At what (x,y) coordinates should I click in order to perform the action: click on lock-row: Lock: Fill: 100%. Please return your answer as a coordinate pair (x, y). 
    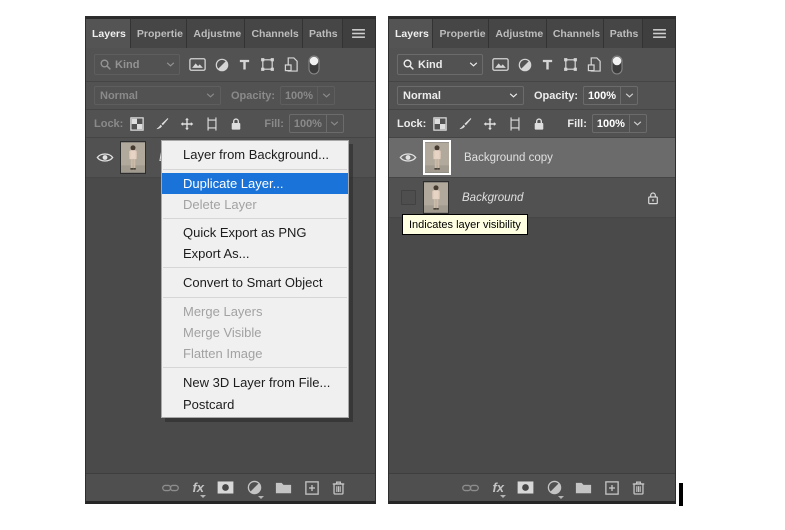
    Looking at the image, I should click on (532, 124).